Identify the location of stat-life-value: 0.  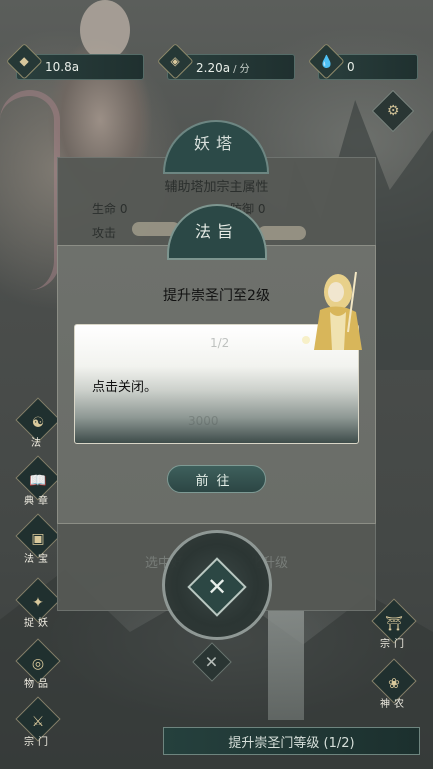
(123, 209).